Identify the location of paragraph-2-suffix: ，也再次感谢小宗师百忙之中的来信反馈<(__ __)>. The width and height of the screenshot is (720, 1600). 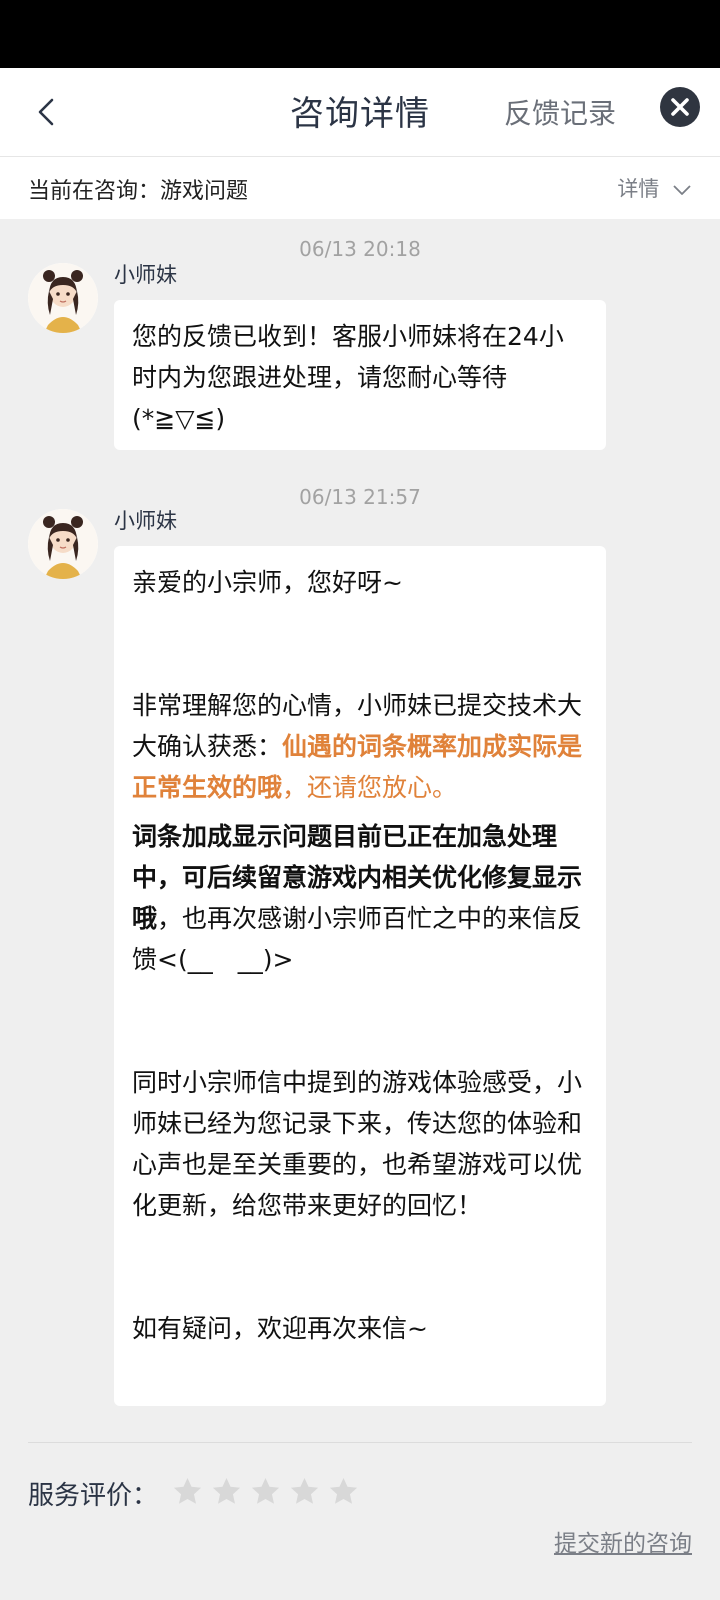
(357, 939).